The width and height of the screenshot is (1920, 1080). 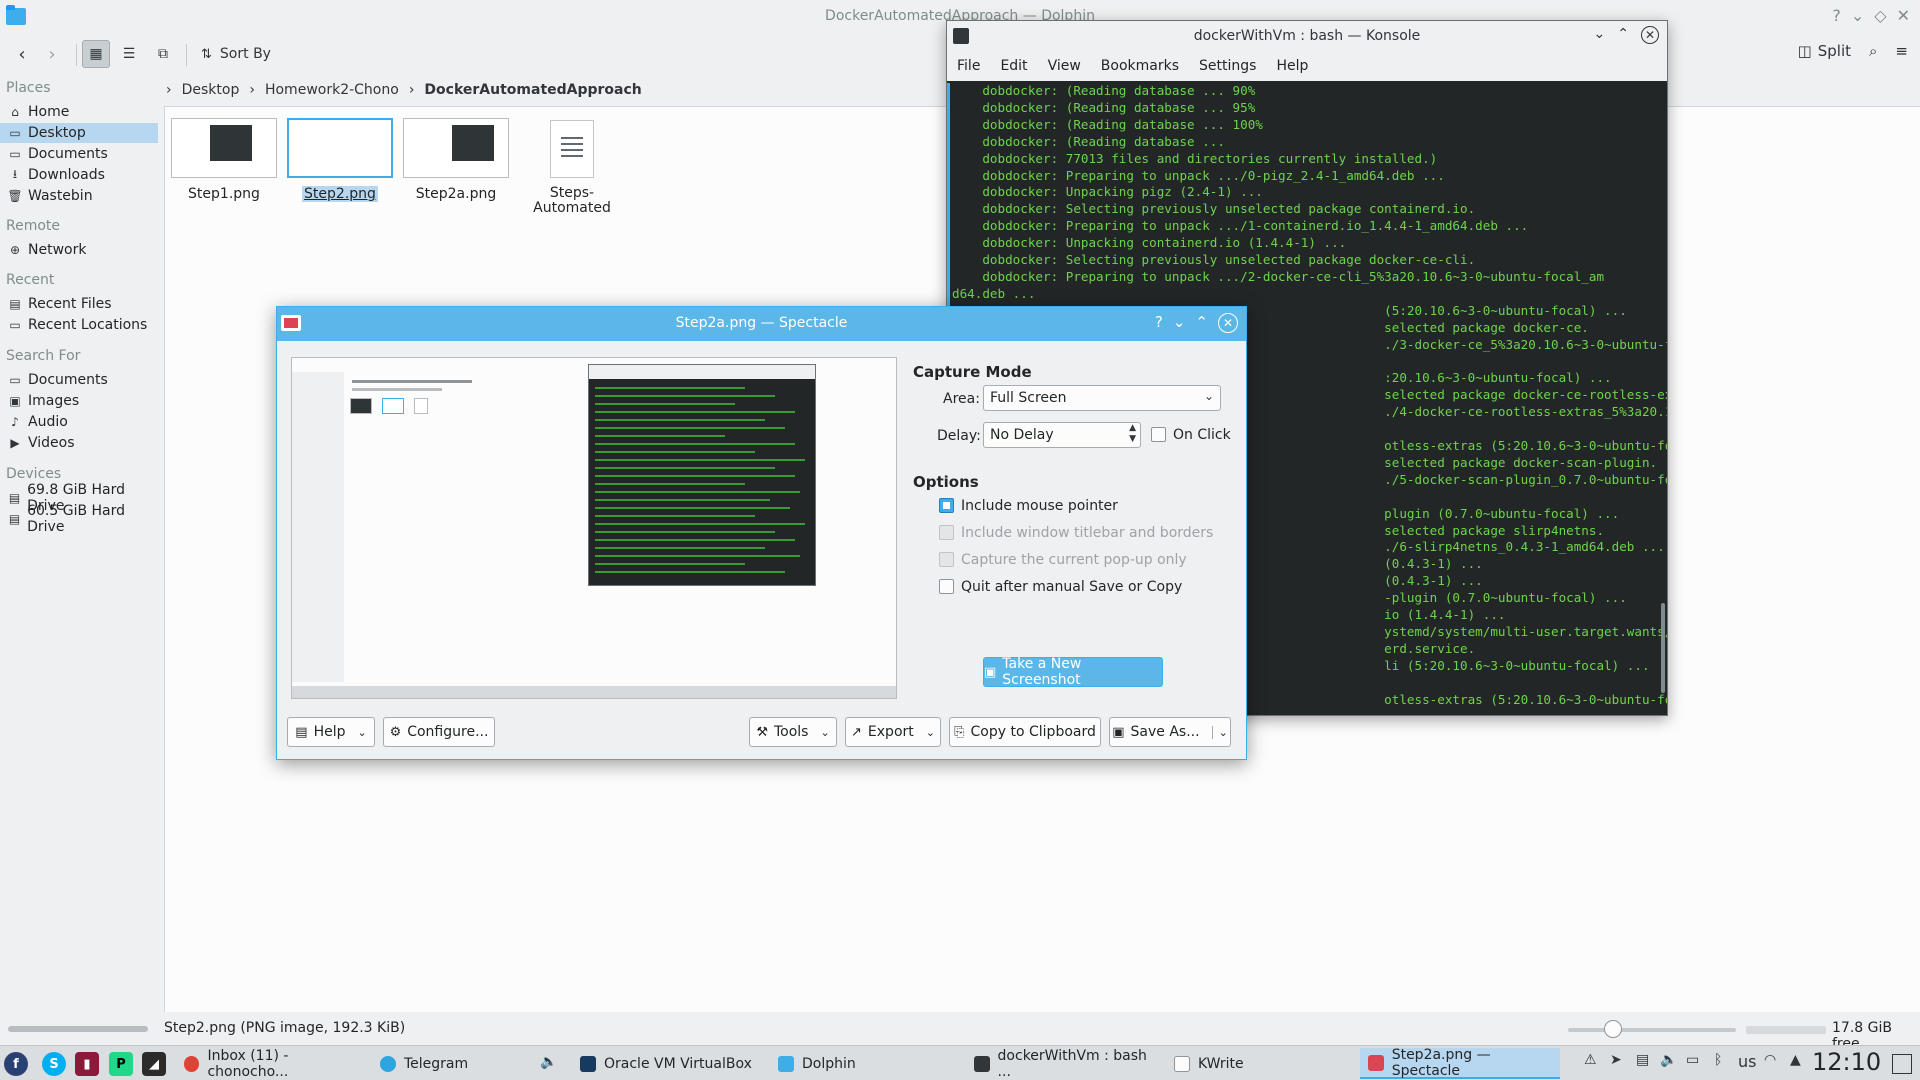 I want to click on horizontal-scrollbar, so click(x=78, y=1029).